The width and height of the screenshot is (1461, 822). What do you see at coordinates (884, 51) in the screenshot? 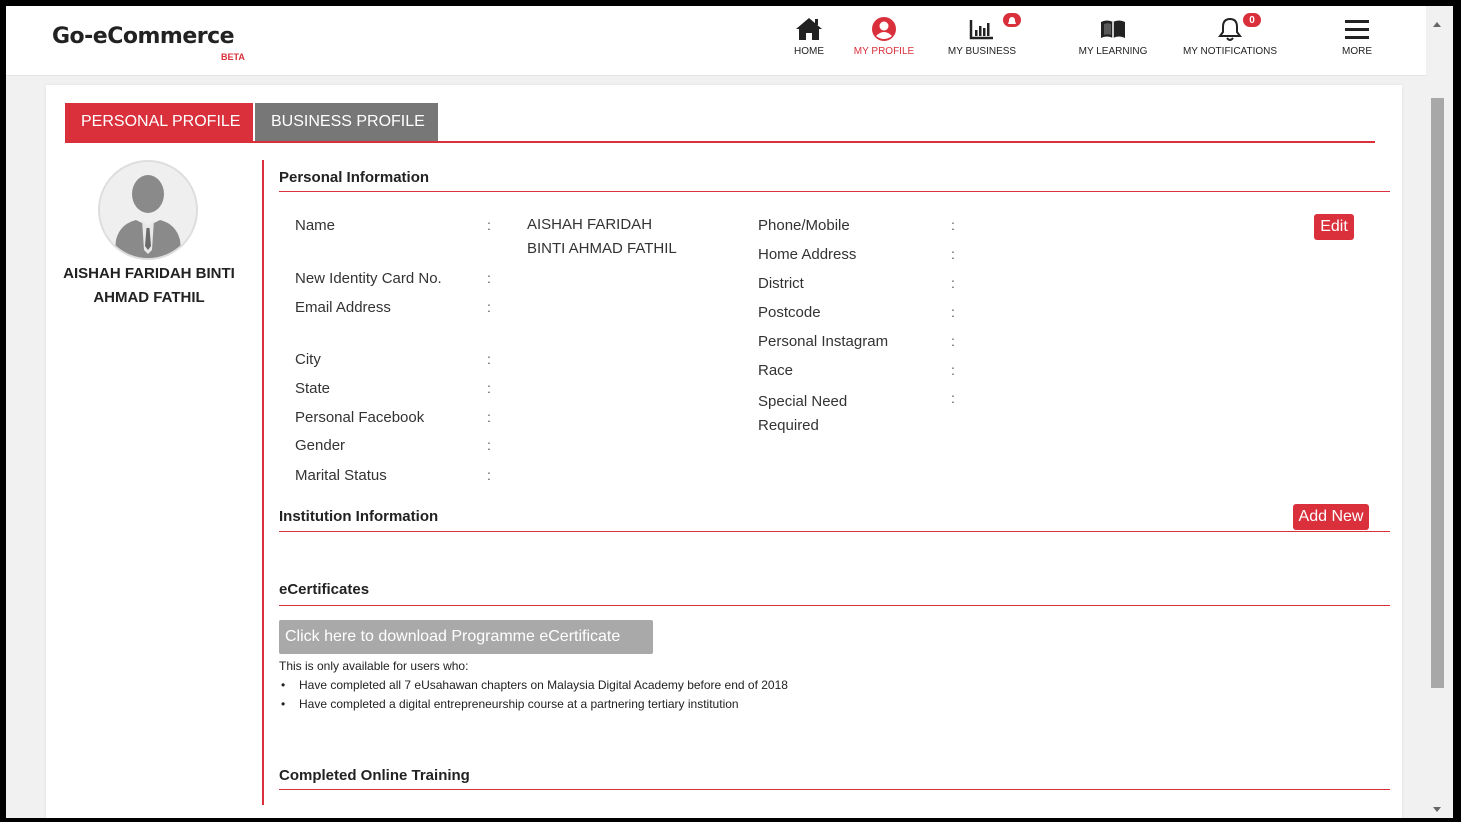
I see `nav-my-profile-label: MY PROFILE` at bounding box center [884, 51].